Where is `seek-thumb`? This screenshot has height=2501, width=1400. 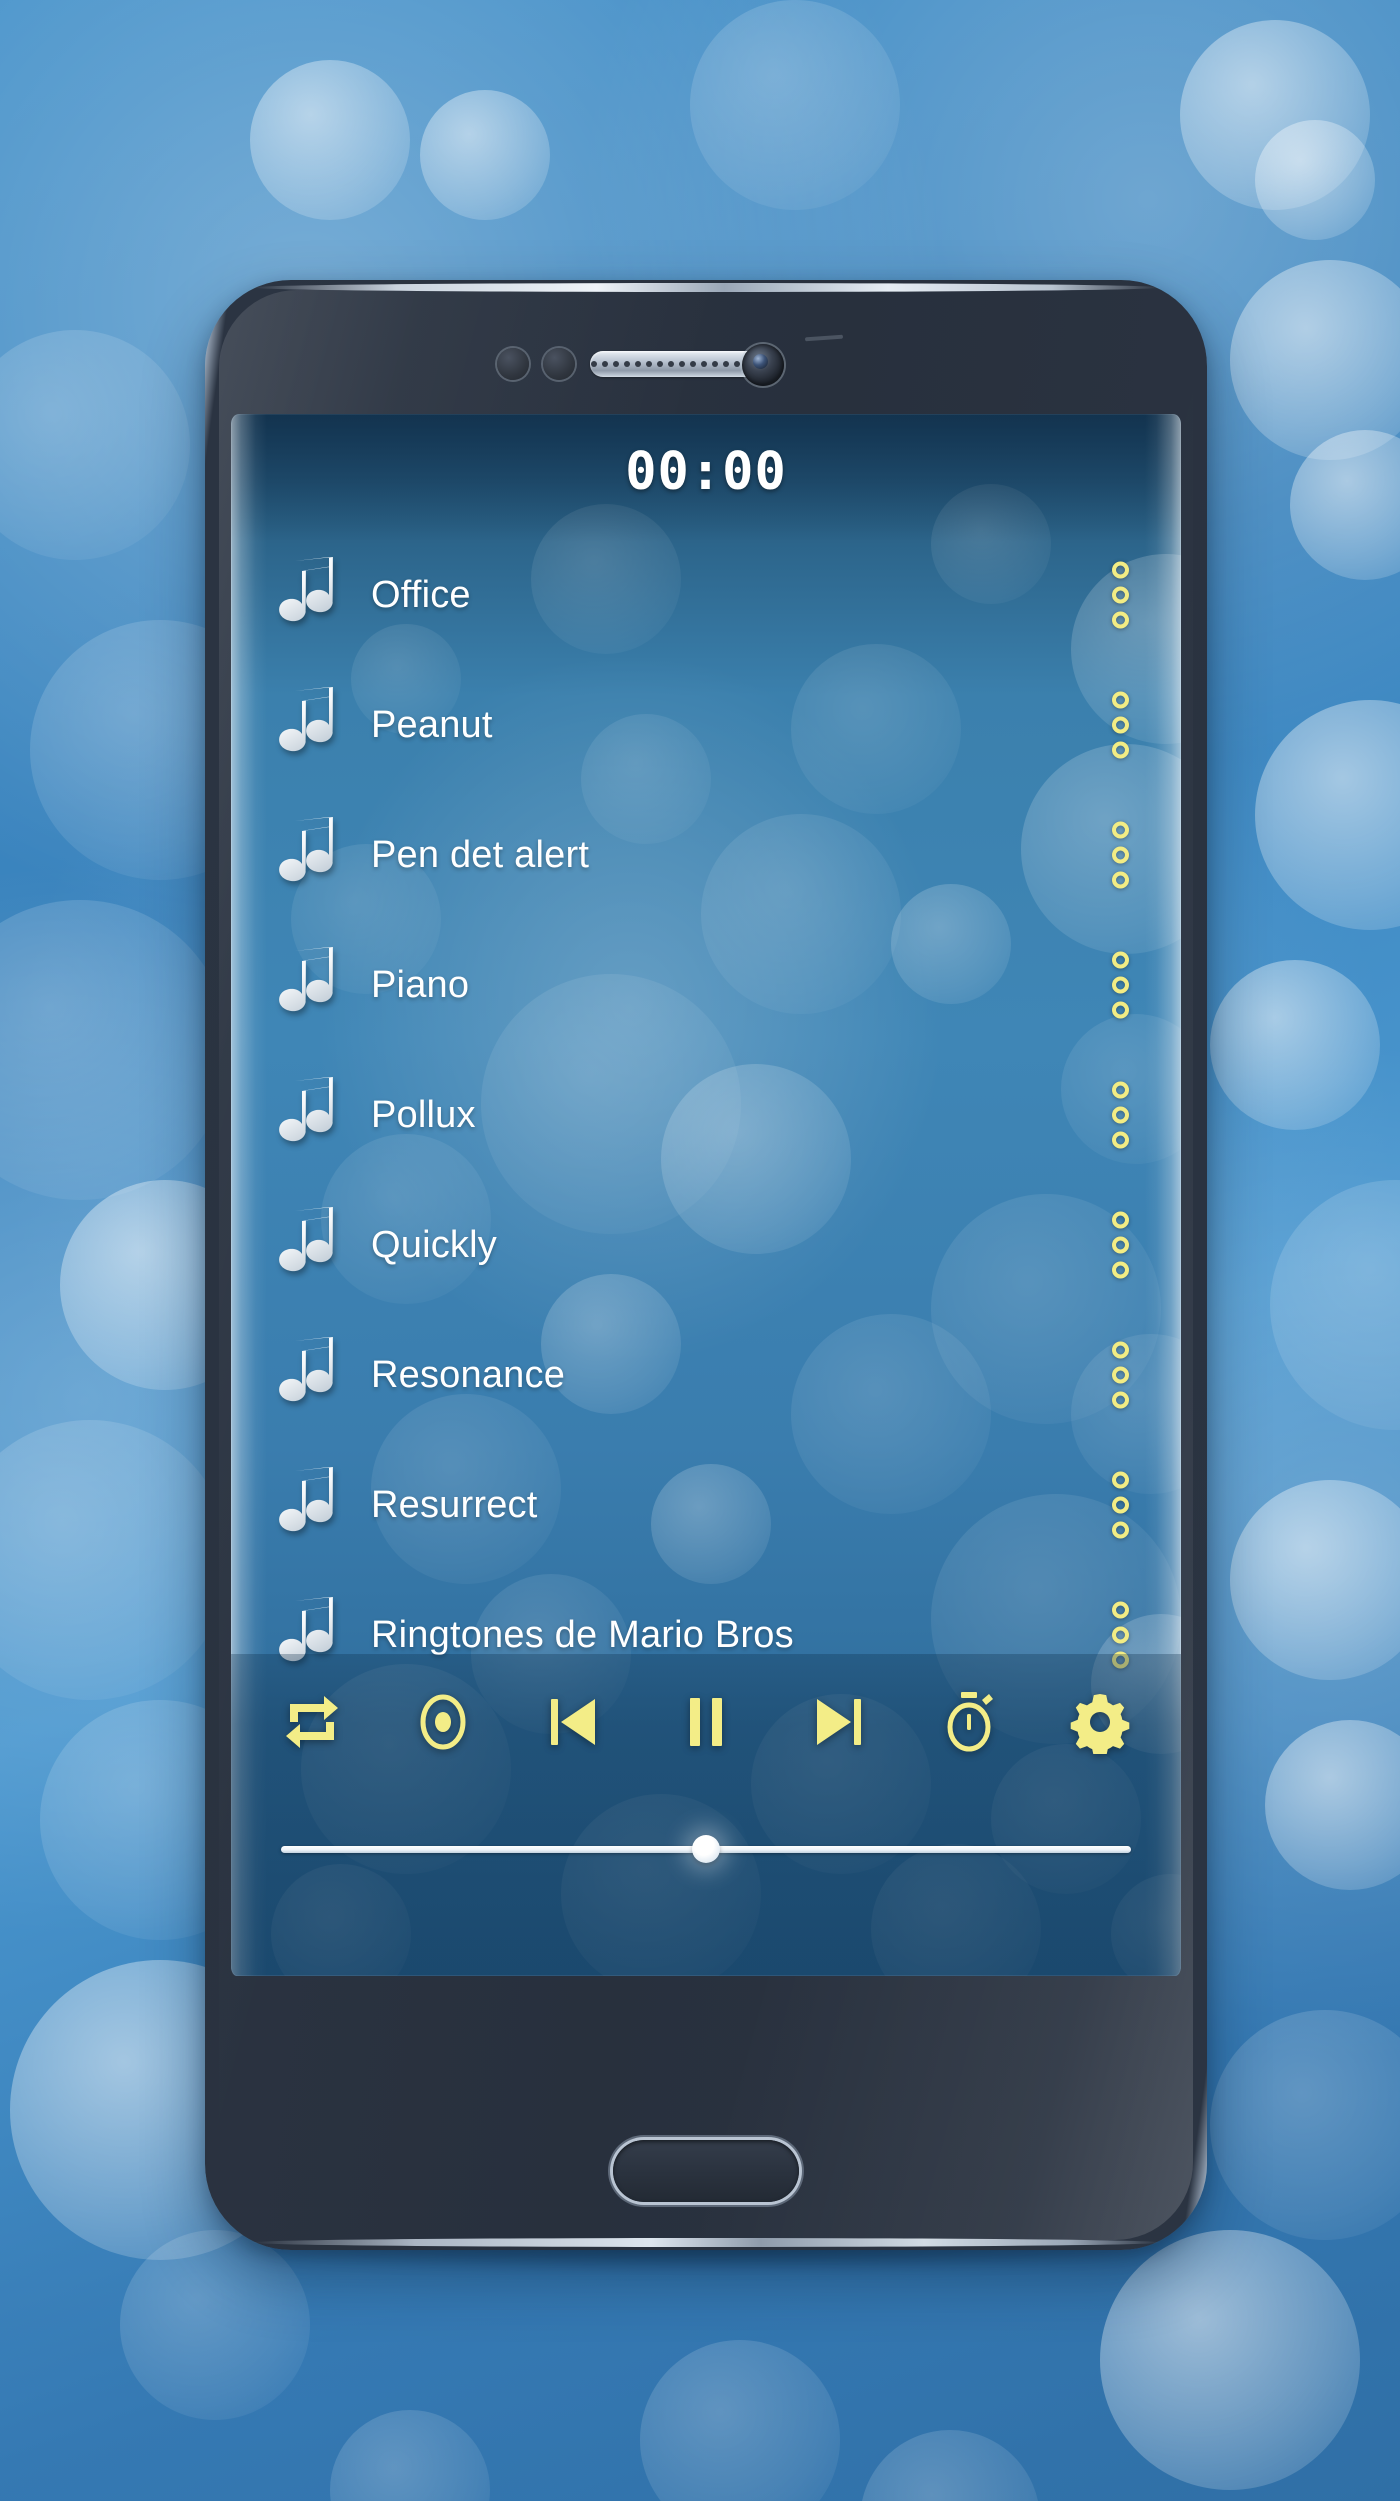
seek-thumb is located at coordinates (706, 1849).